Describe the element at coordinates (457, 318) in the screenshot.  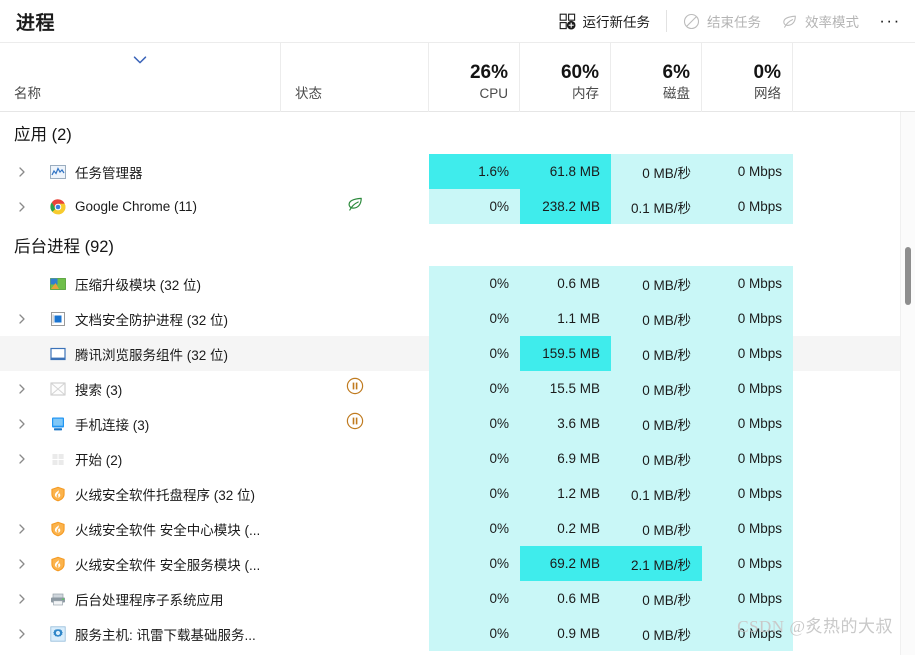
I see `table-row: 文档安全防护进程 (32 位) 0% 1.1 MB 0 MB/秒 0 Mbps` at that location.